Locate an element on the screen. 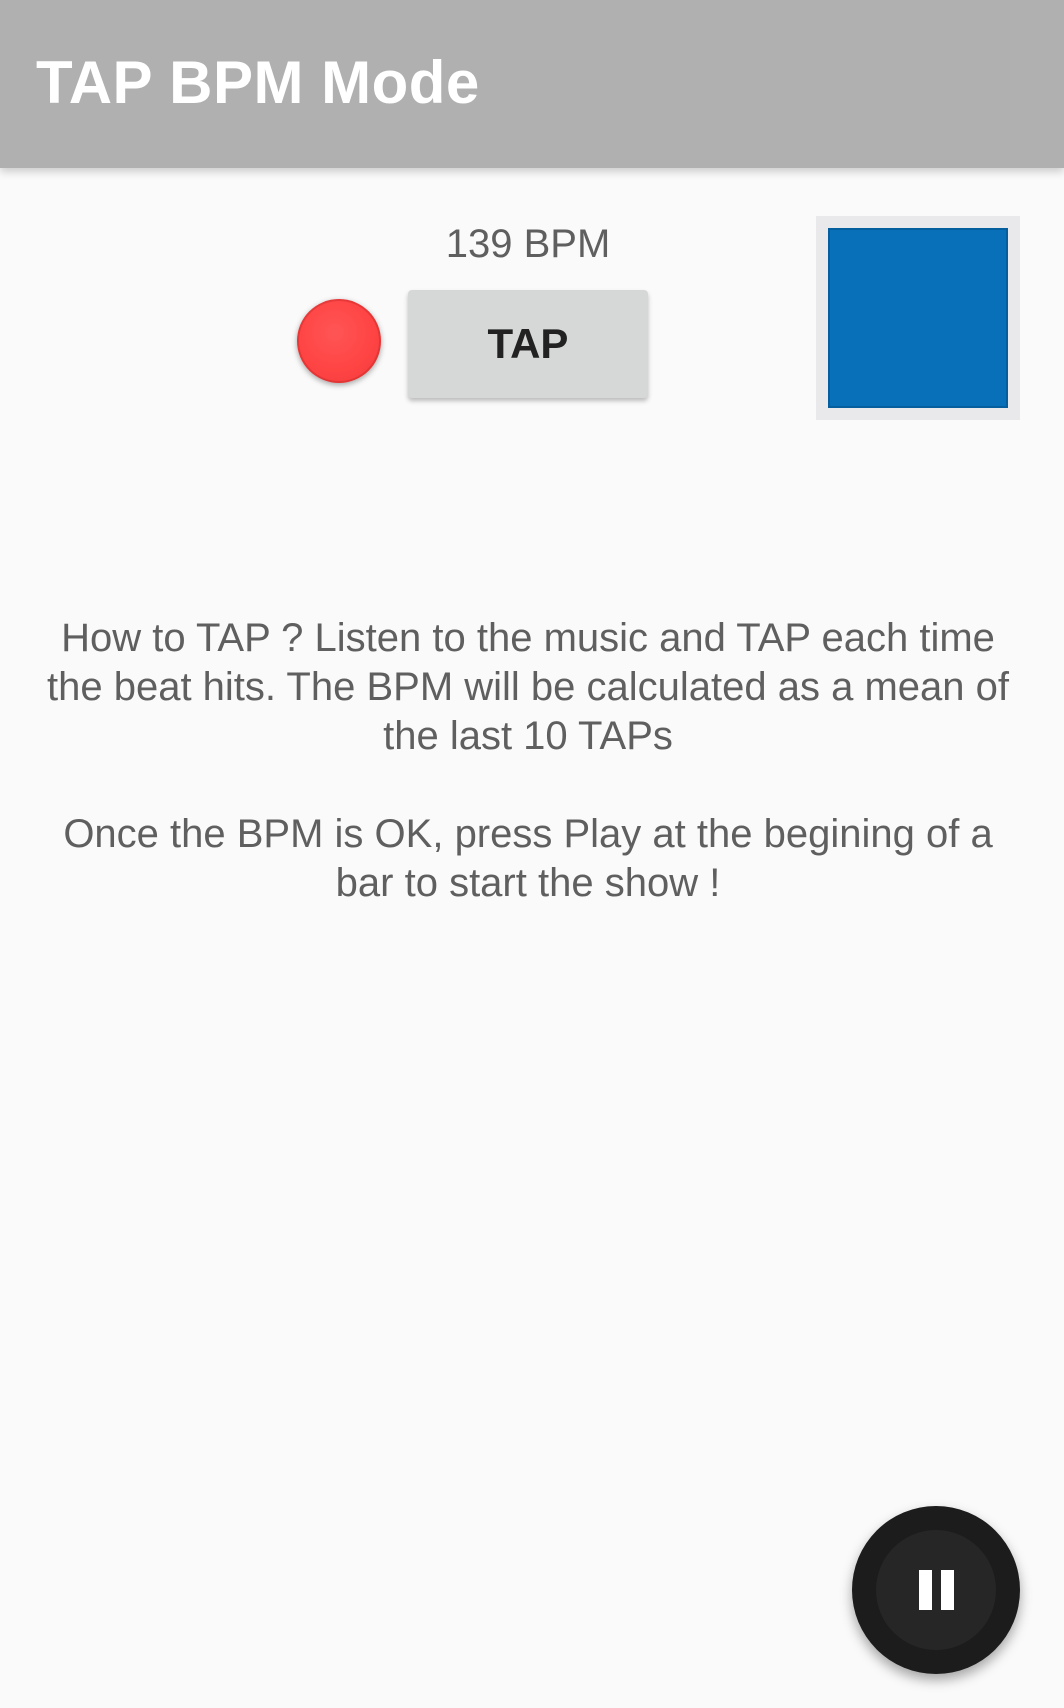 The width and height of the screenshot is (1064, 1708). pause-icon is located at coordinates (936, 1590).